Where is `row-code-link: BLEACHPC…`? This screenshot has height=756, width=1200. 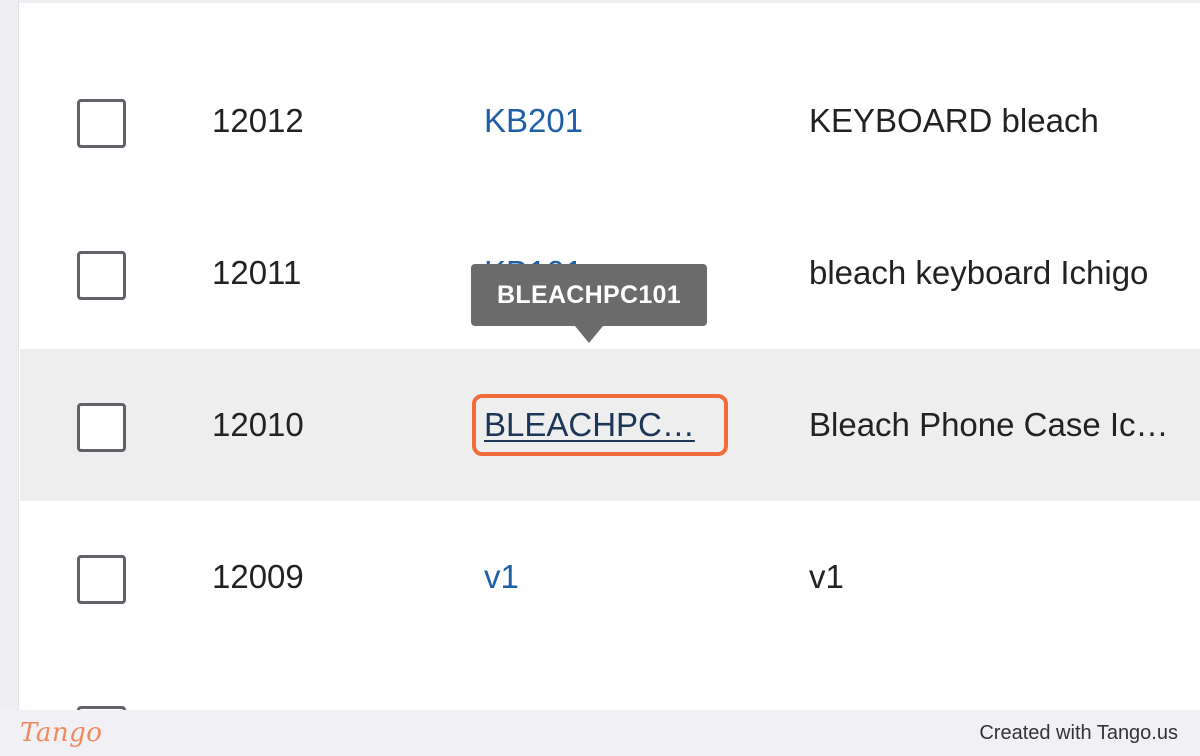
row-code-link: BLEACHPC… is located at coordinates (604, 425).